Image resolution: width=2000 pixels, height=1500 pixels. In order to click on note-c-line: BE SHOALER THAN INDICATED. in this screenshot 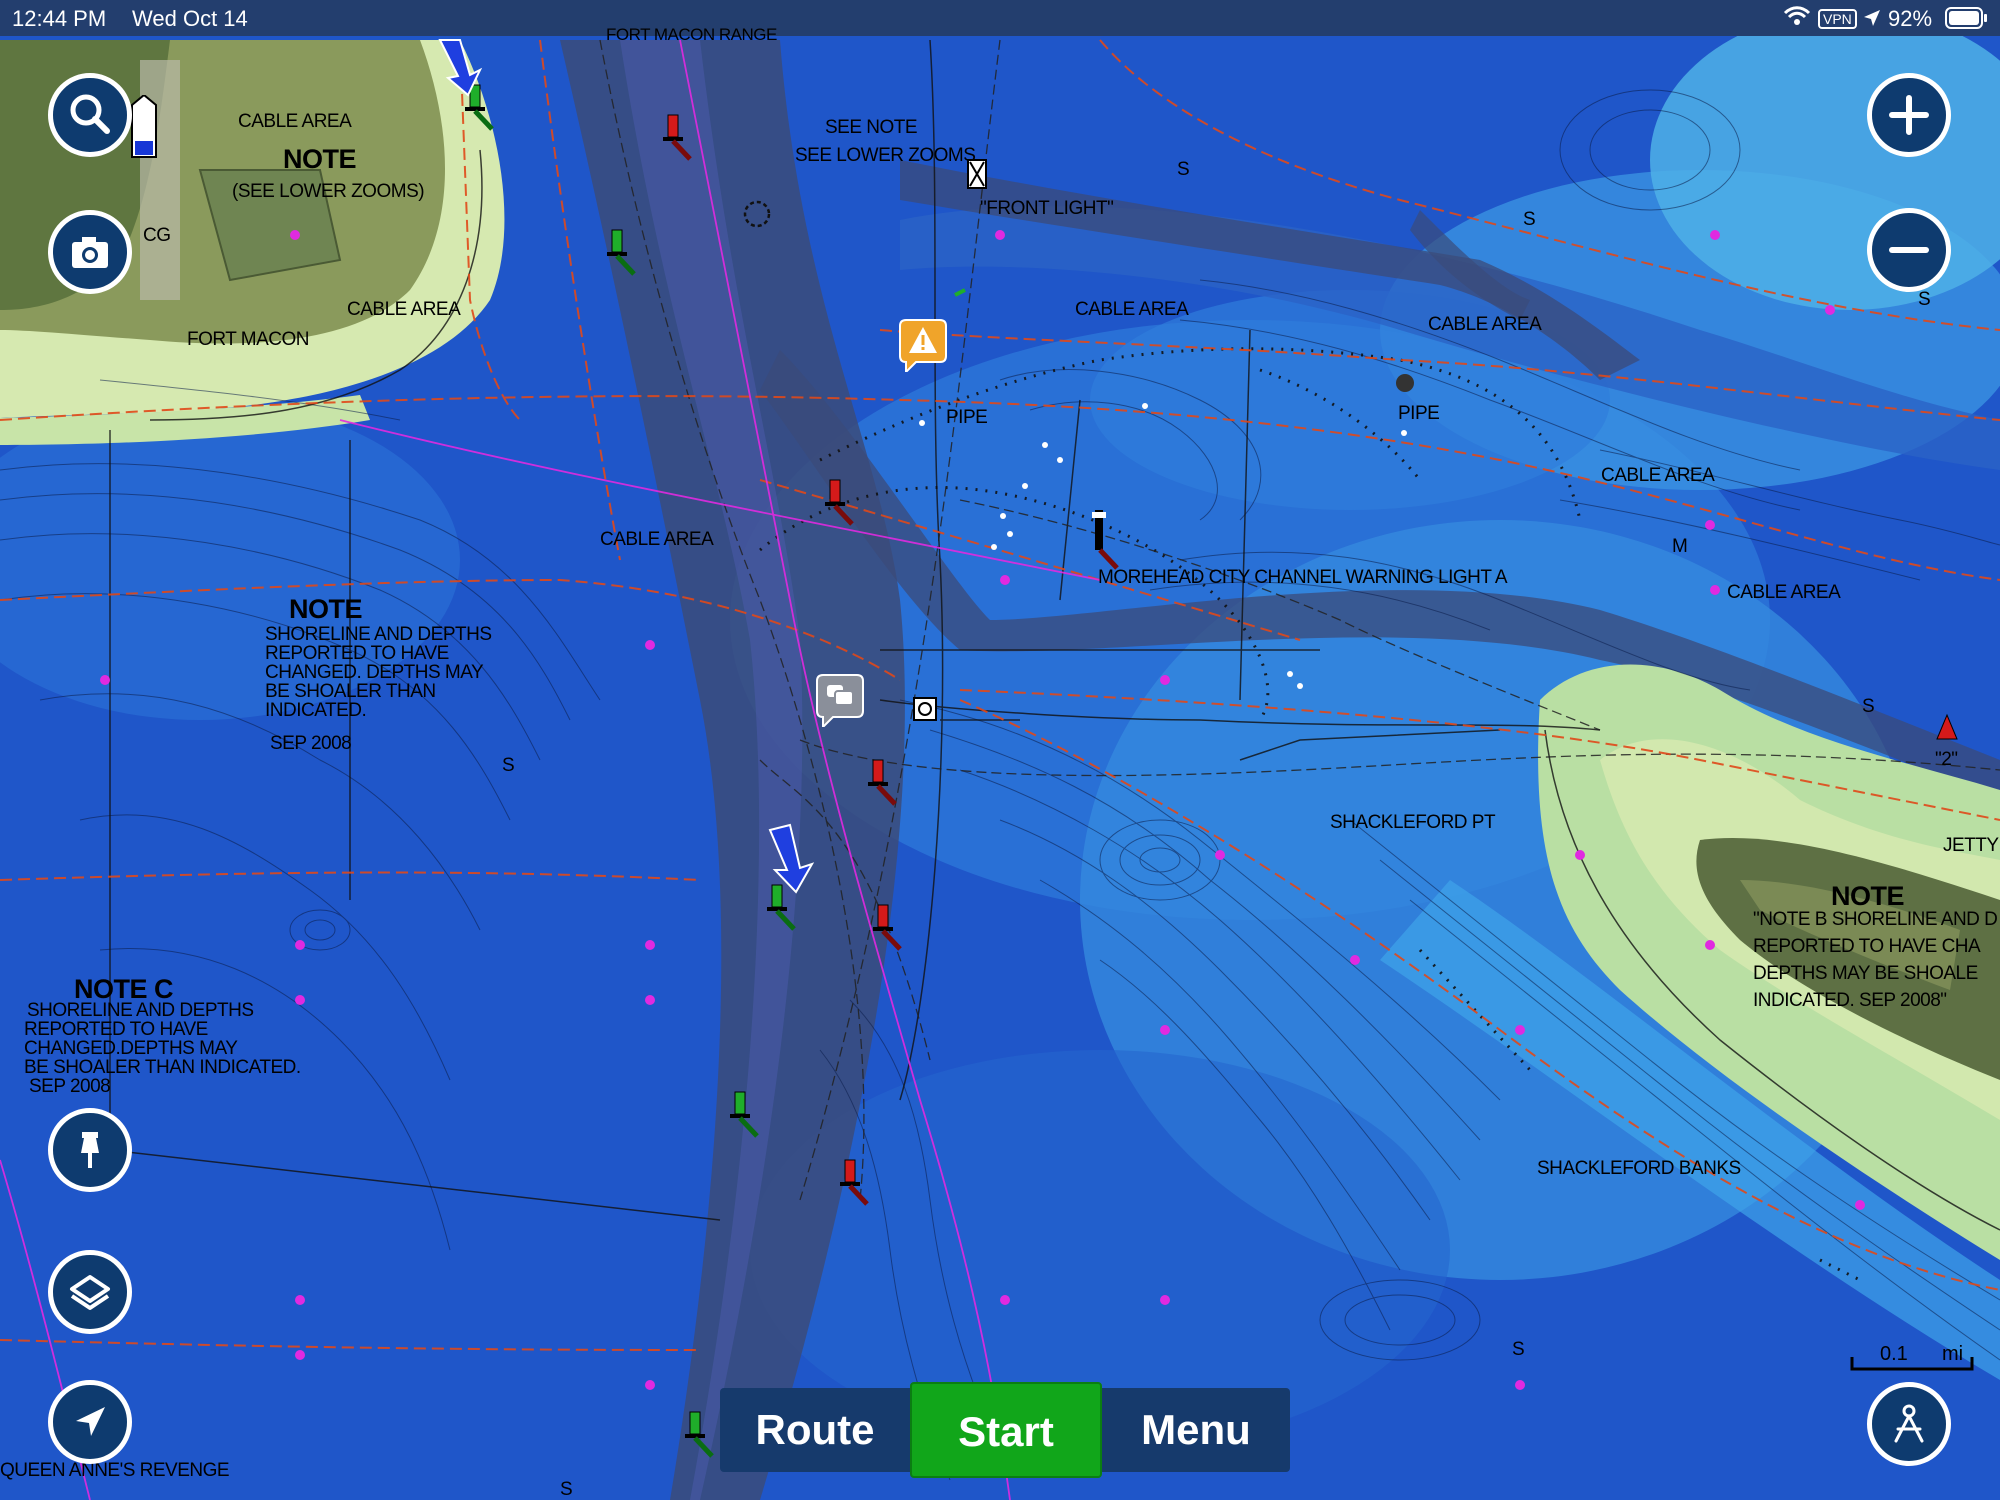, I will do `click(162, 1067)`.